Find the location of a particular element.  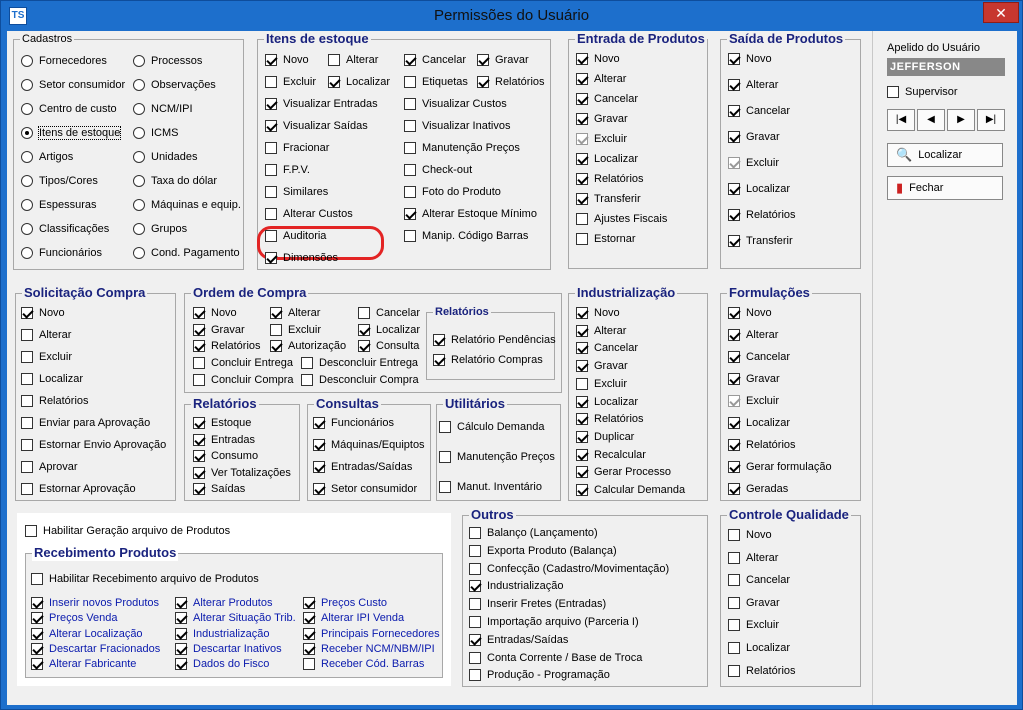

cadastros-option: Itens de estoque is located at coordinates (71, 133).